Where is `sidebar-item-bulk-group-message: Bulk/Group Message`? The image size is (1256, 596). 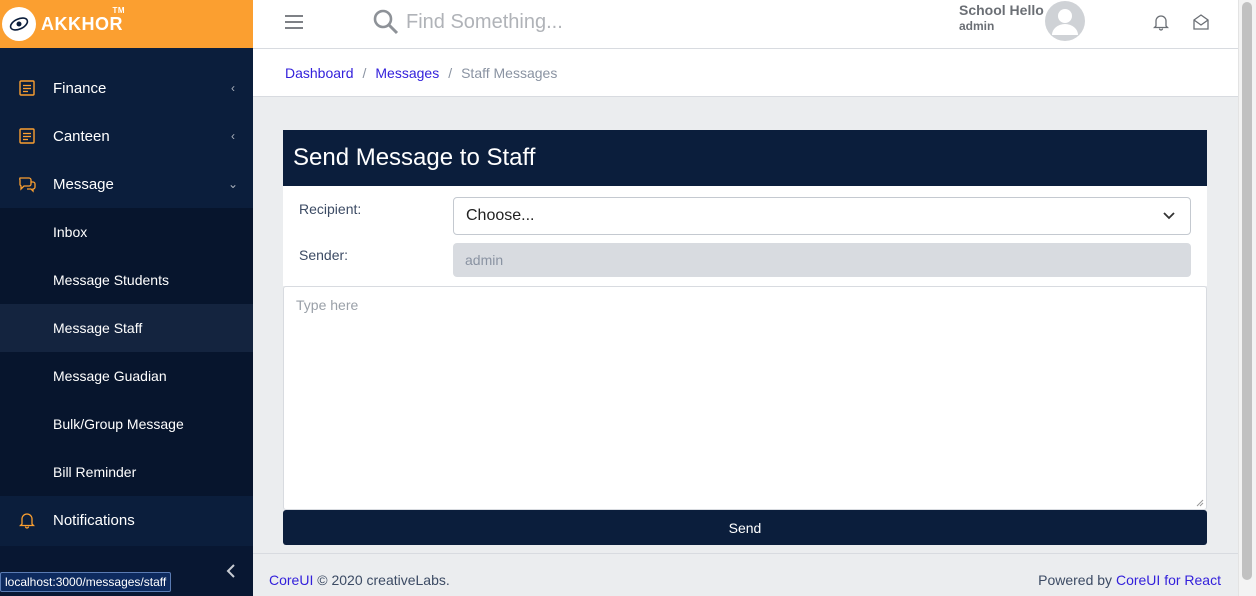
sidebar-item-bulk-group-message: Bulk/Group Message is located at coordinates (126, 424).